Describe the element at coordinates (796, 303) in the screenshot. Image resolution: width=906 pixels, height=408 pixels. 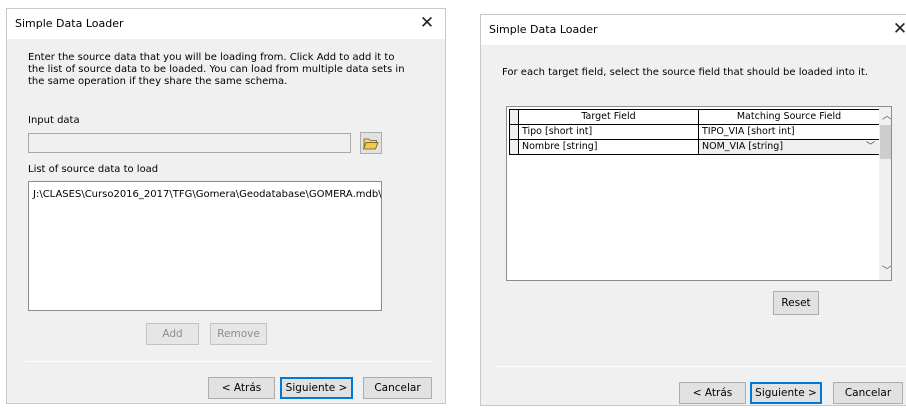
I see `reset-button: Reset` at that location.